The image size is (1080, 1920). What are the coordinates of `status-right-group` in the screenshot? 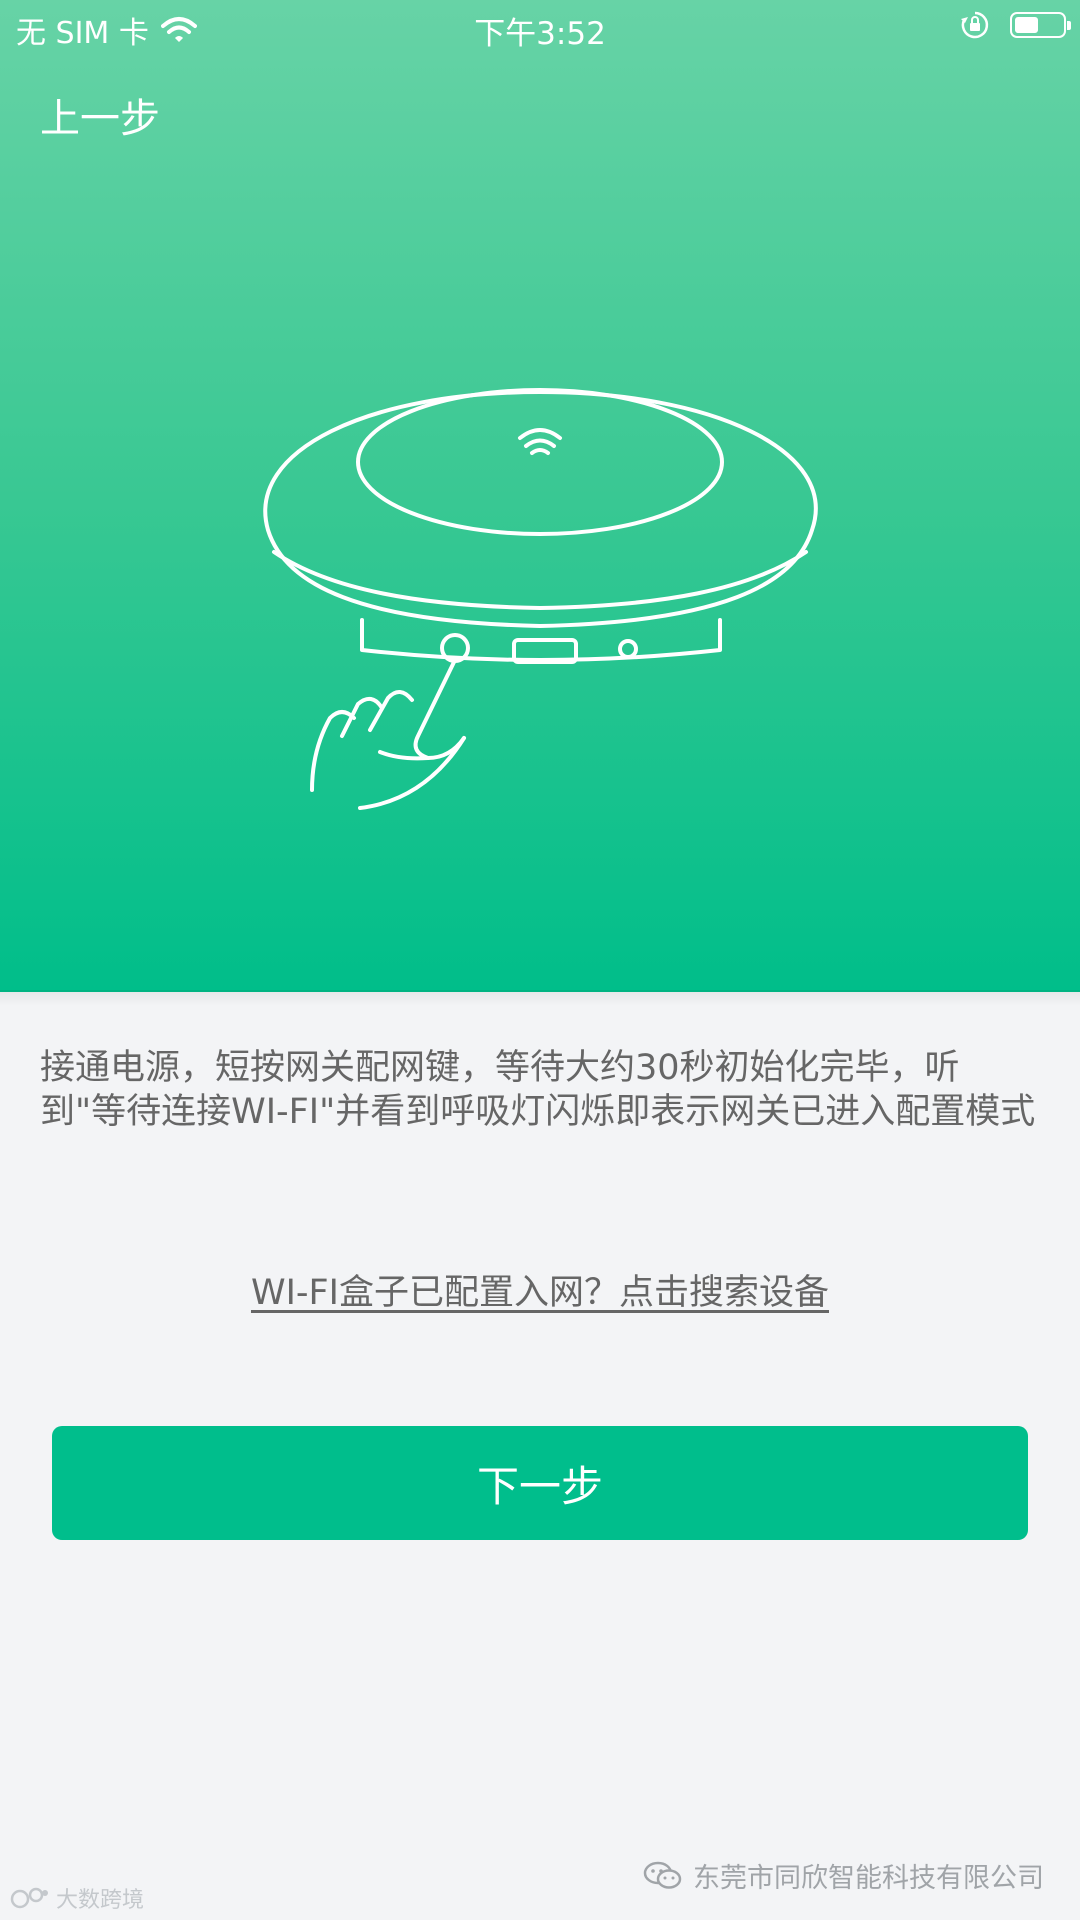 It's located at (1015, 25).